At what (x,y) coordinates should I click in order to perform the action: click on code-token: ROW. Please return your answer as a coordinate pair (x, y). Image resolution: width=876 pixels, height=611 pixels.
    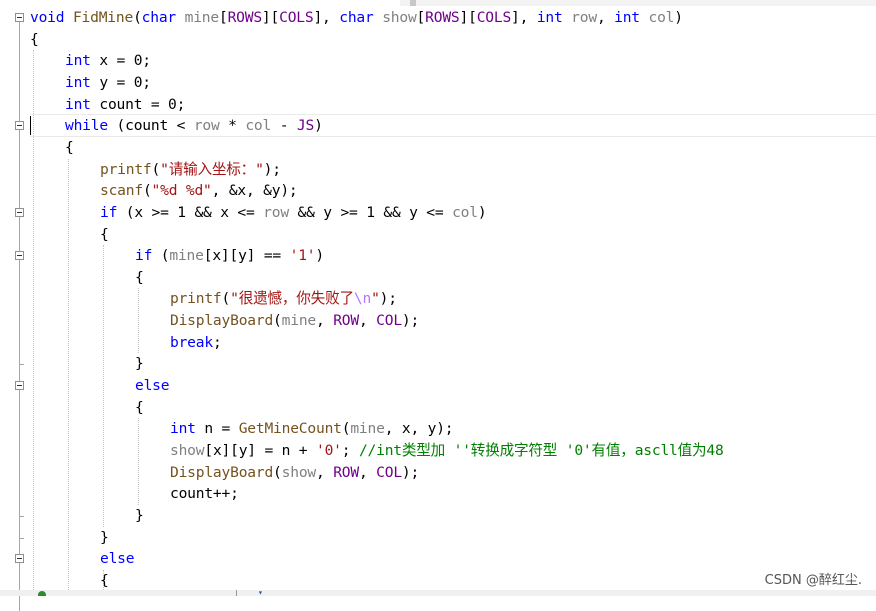
    Looking at the image, I should click on (346, 472).